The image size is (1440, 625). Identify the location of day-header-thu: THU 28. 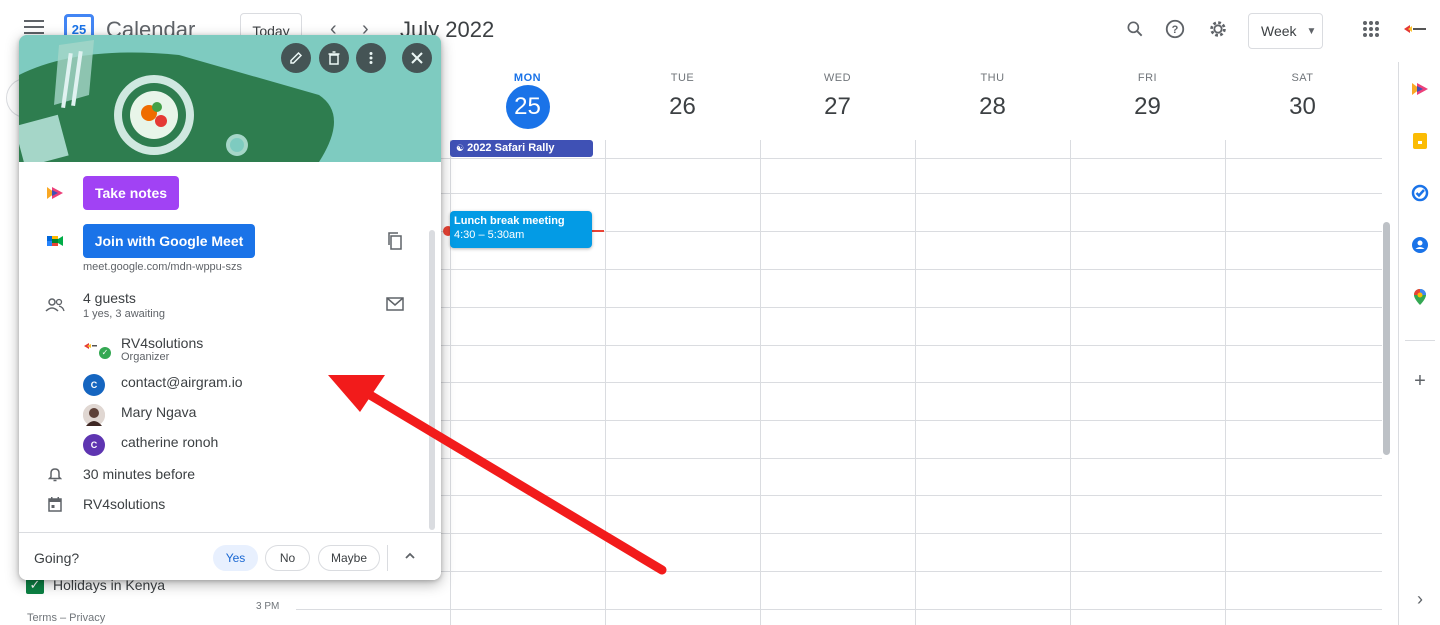
(992, 99).